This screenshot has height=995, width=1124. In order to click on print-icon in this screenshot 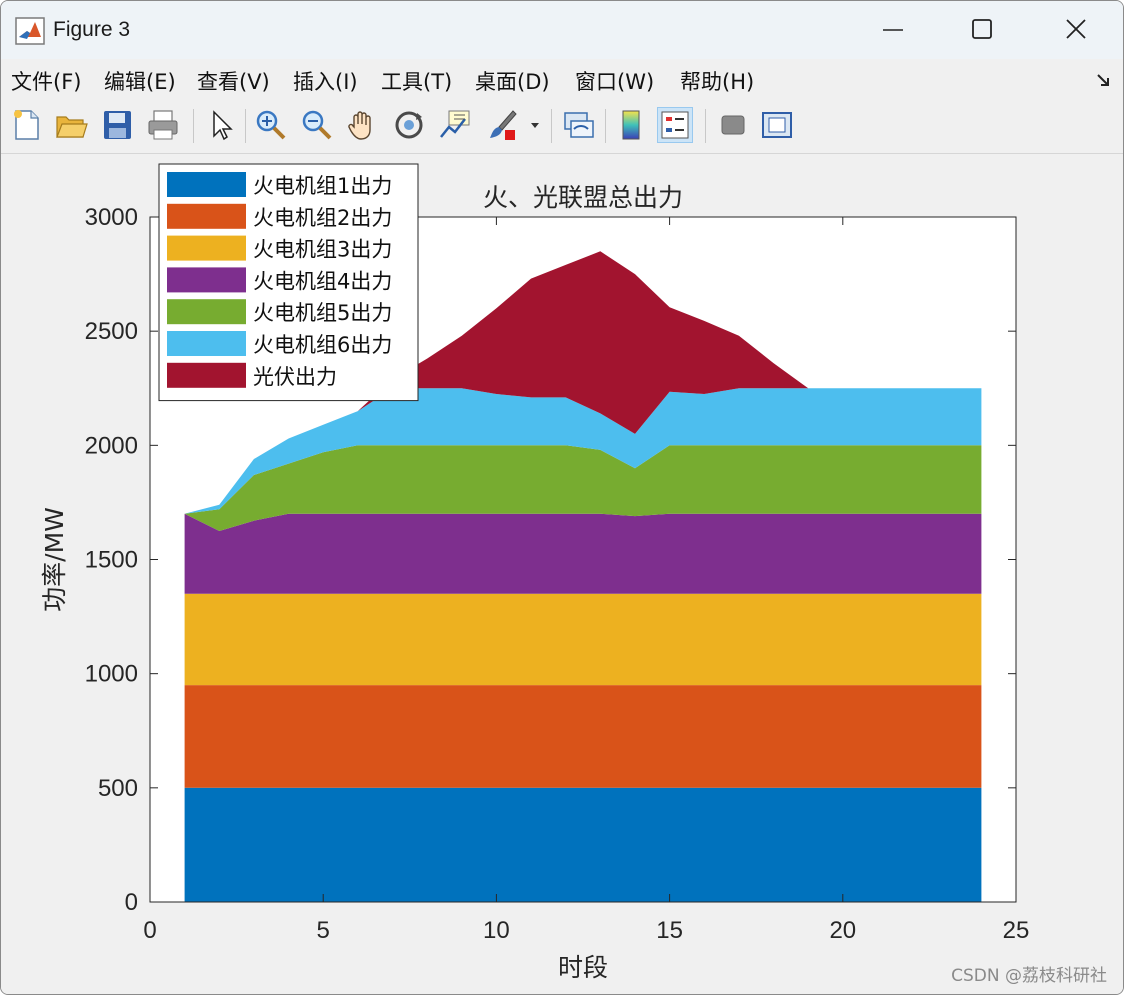, I will do `click(163, 125)`.